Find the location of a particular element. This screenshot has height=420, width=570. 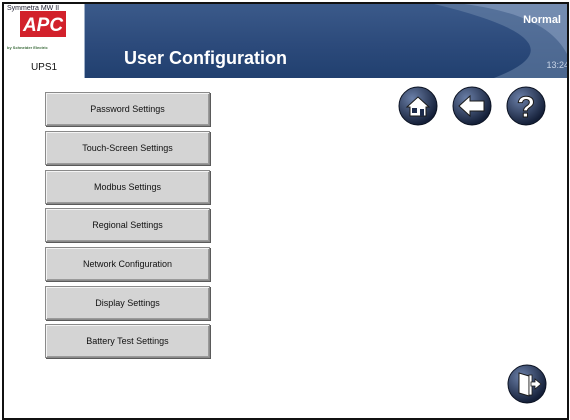

battery-test-settings-button: Battery Test Settings is located at coordinates (127, 341).